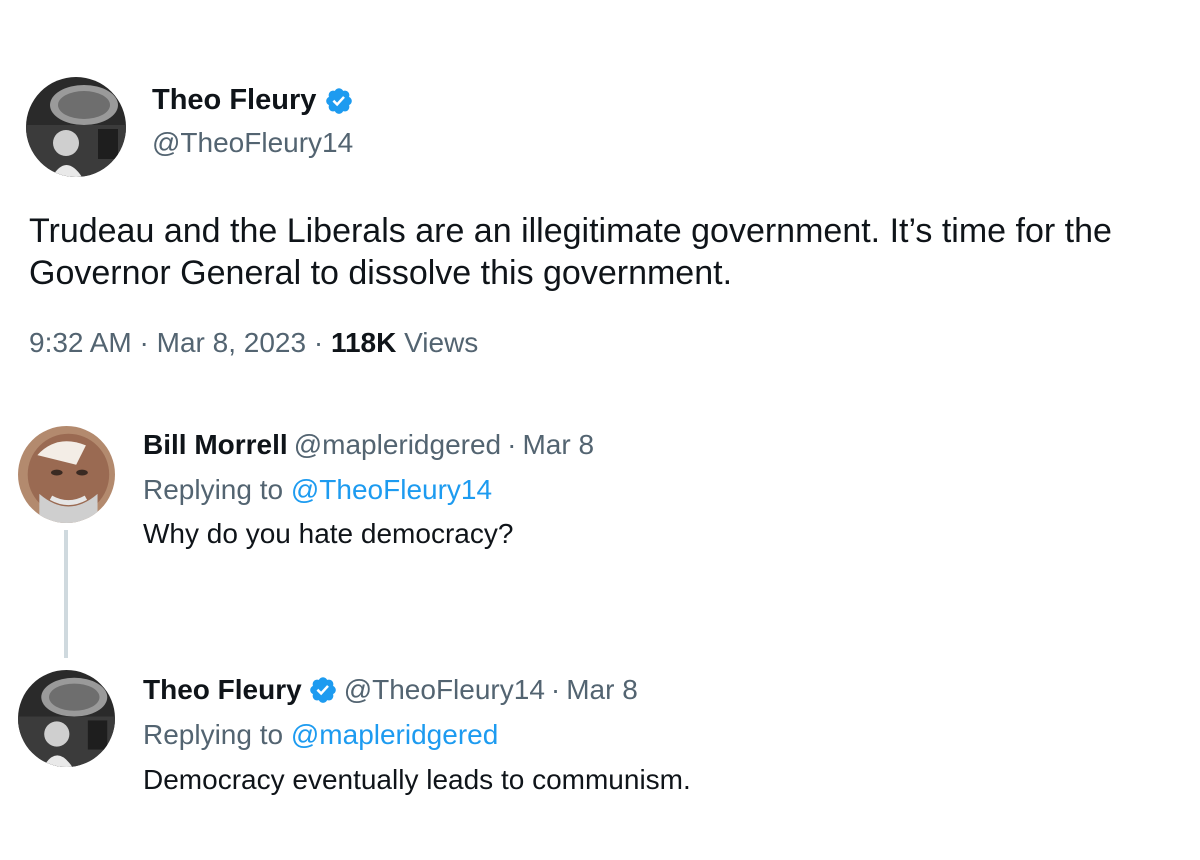  I want to click on author-name: Theo Fleury, so click(253, 100).